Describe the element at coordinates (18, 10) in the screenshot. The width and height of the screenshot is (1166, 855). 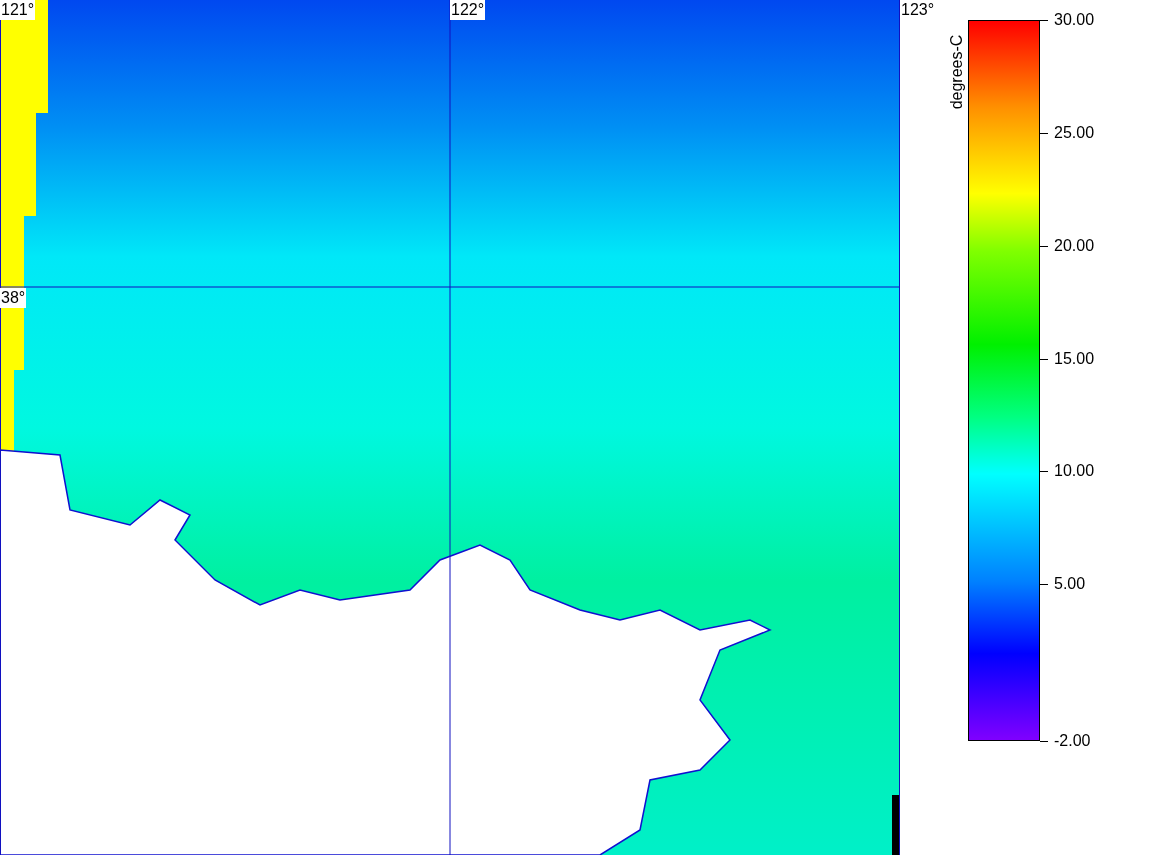
I see `longitude-label: 121°` at that location.